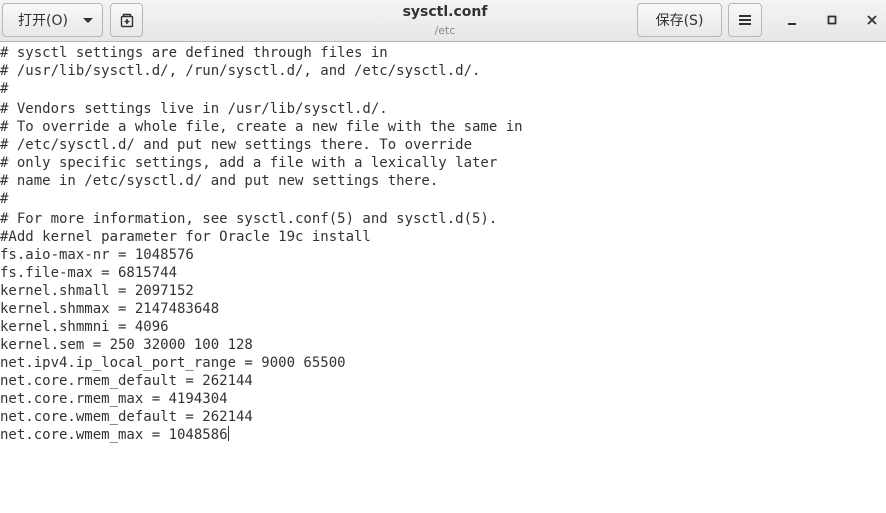 Image resolution: width=886 pixels, height=513 pixels. I want to click on header-bar: 打开(O) sysctl.conf /etc 保存(S), so click(443, 21).